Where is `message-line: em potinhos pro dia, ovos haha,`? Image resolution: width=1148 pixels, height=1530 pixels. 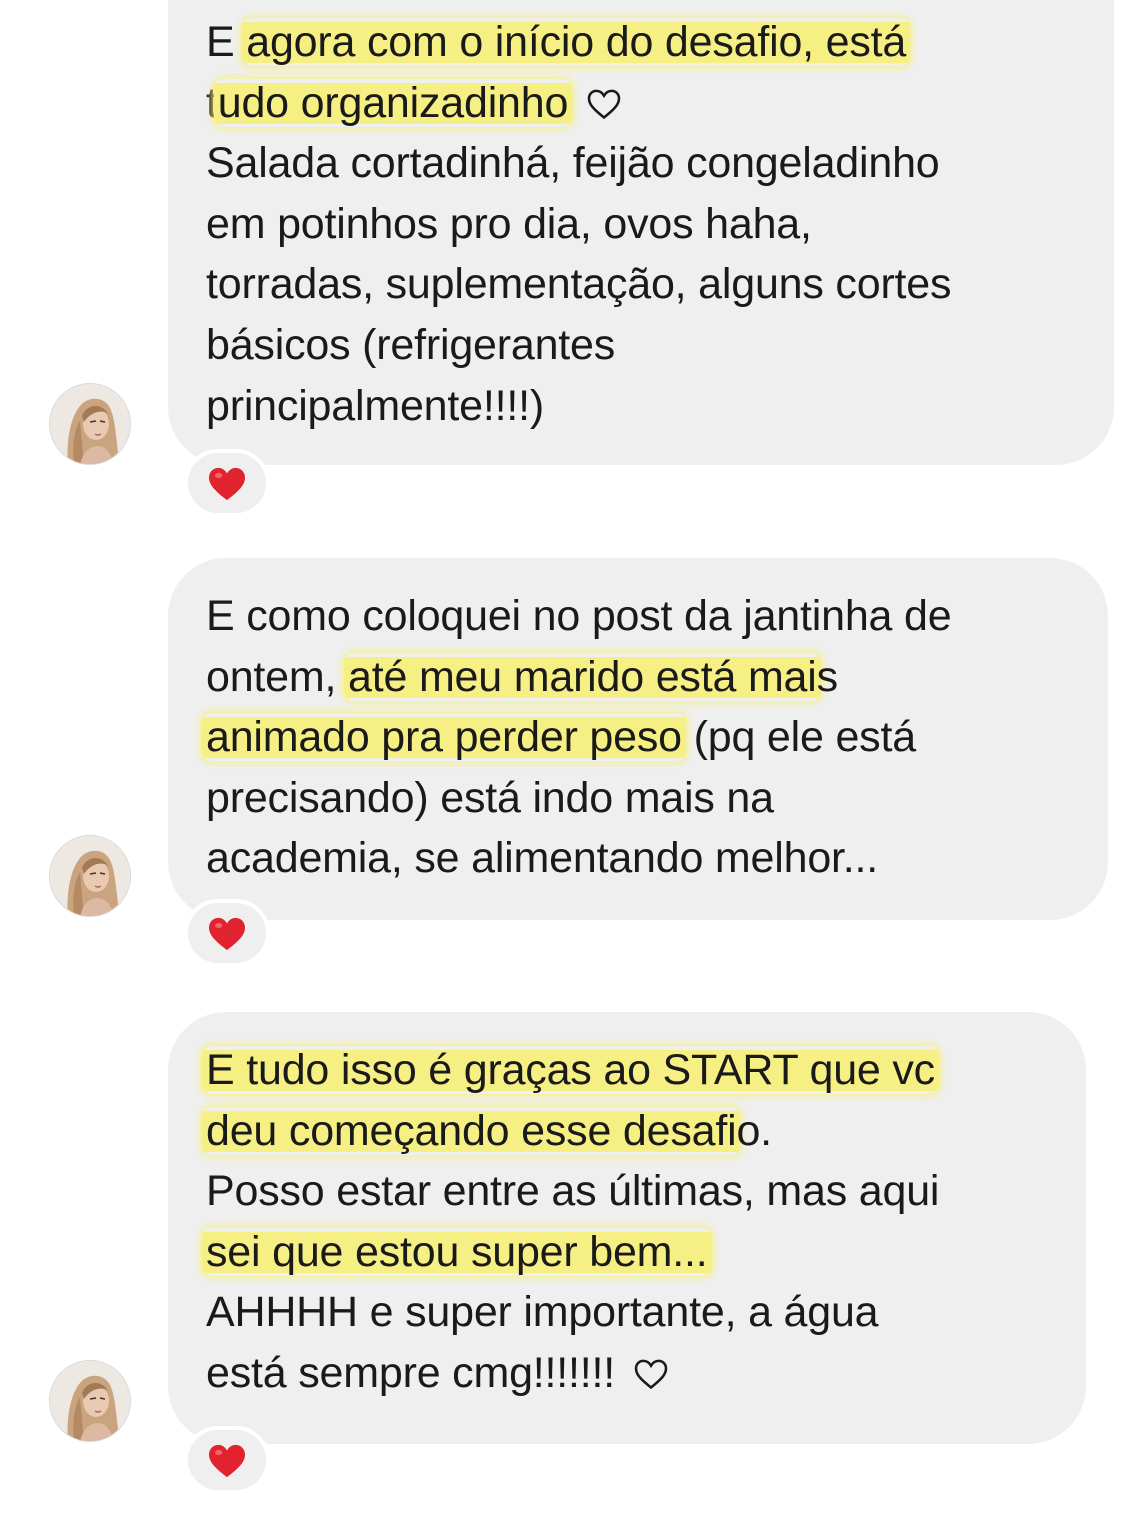 message-line: em potinhos pro dia, ovos haha, is located at coordinates (650, 224).